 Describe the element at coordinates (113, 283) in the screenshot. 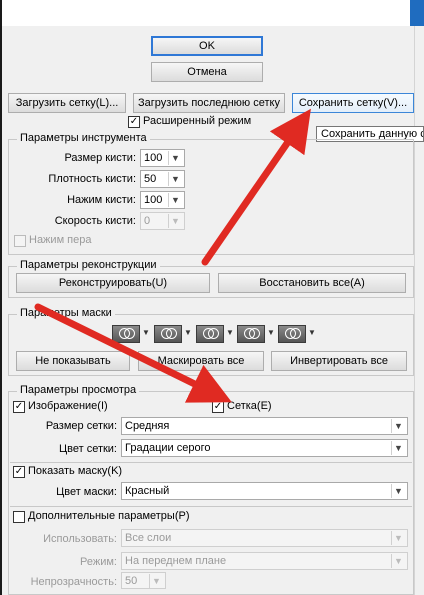

I see `reconstruct-button: Реконструировать(U)` at that location.